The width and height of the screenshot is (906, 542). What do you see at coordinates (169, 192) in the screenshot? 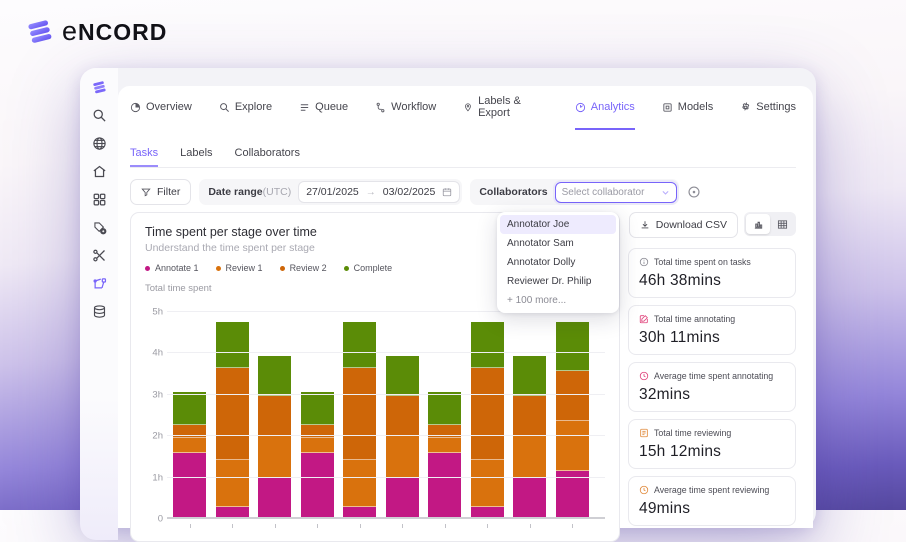
I see `filter-button-label: Filter` at bounding box center [169, 192].